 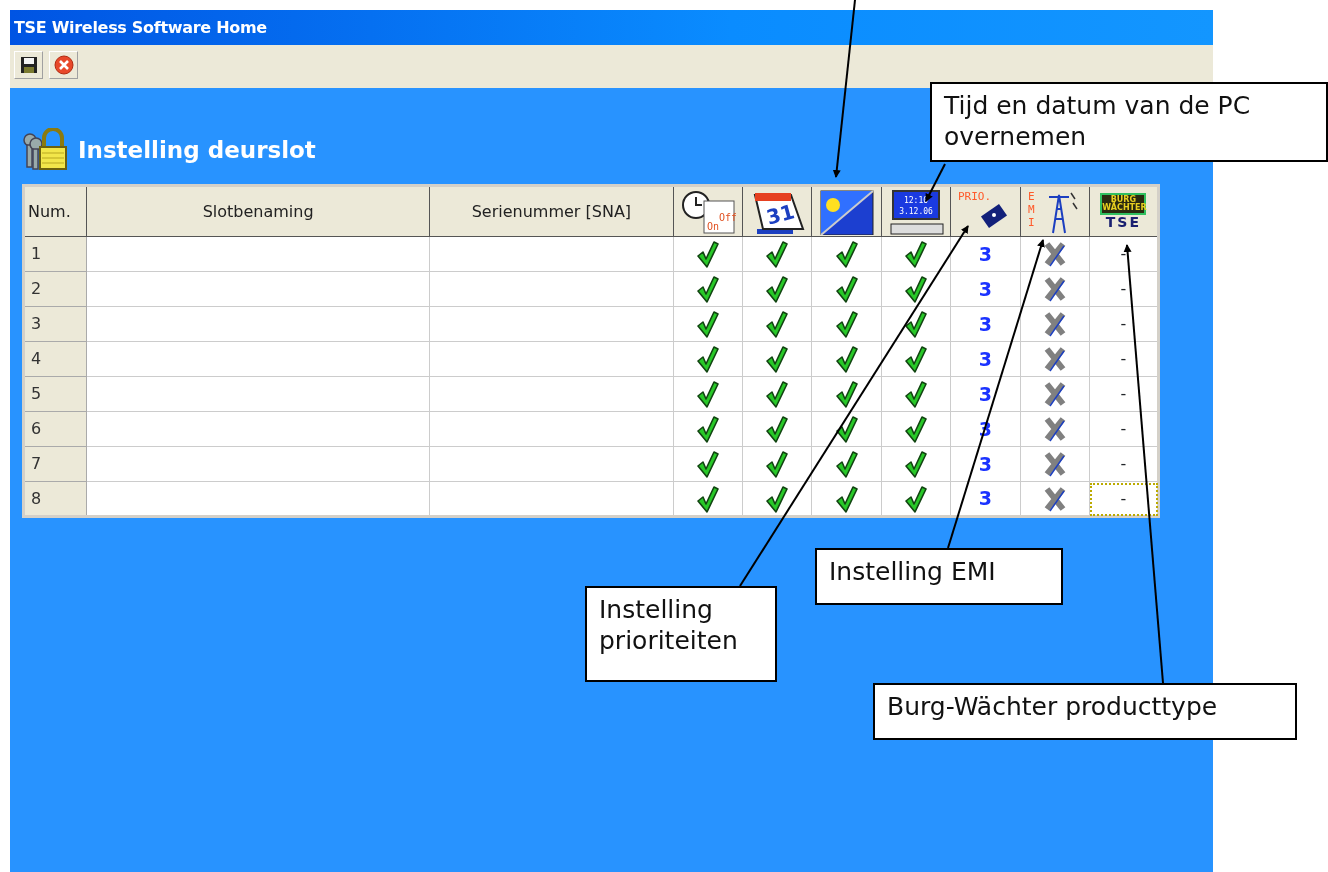 What do you see at coordinates (681, 634) in the screenshot?
I see `callout-box: Instelling prioriteiten` at bounding box center [681, 634].